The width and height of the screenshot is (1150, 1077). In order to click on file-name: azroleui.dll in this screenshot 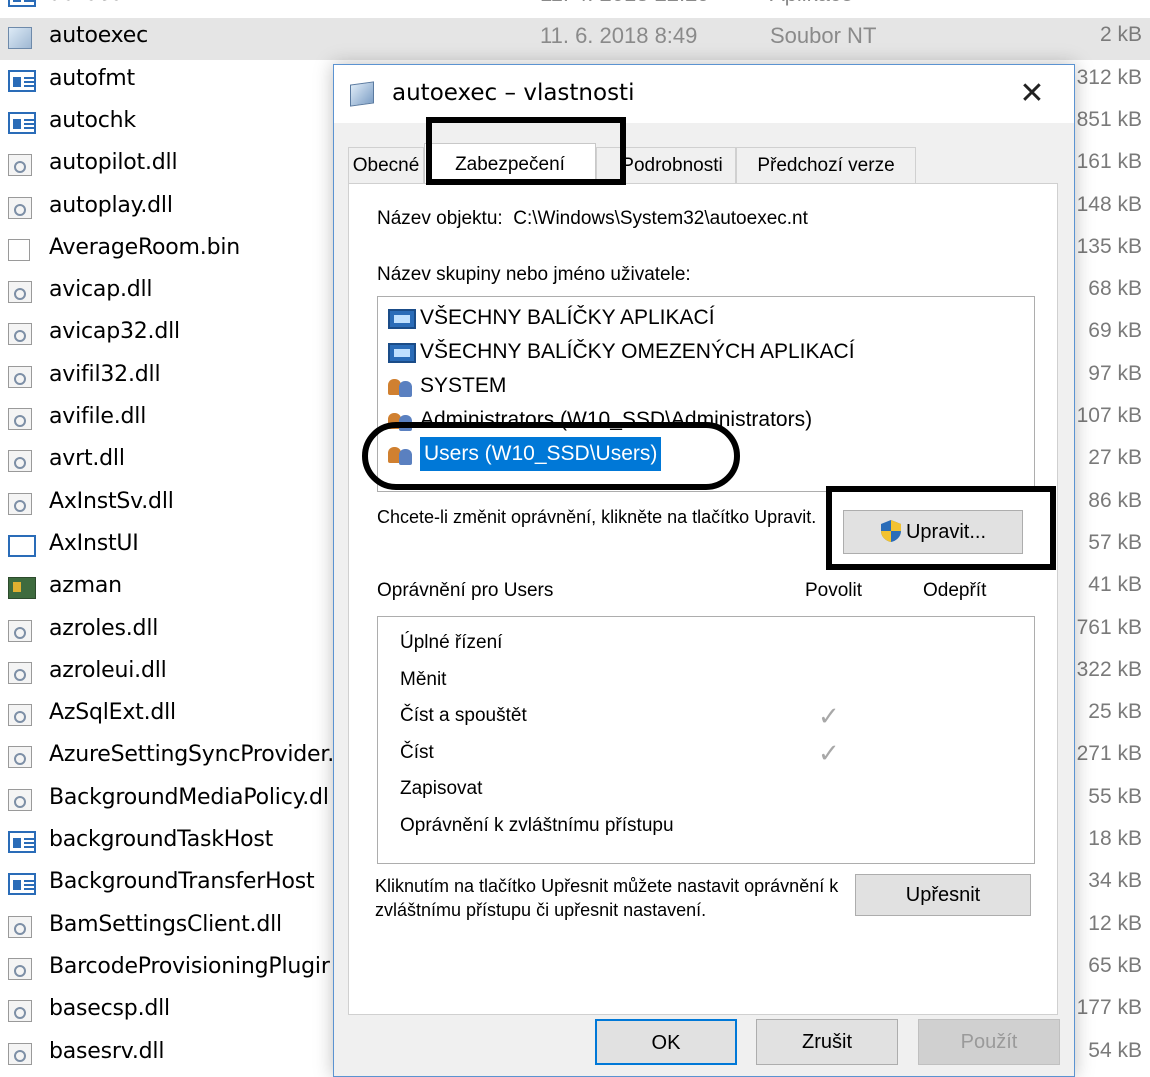, I will do `click(108, 670)`.